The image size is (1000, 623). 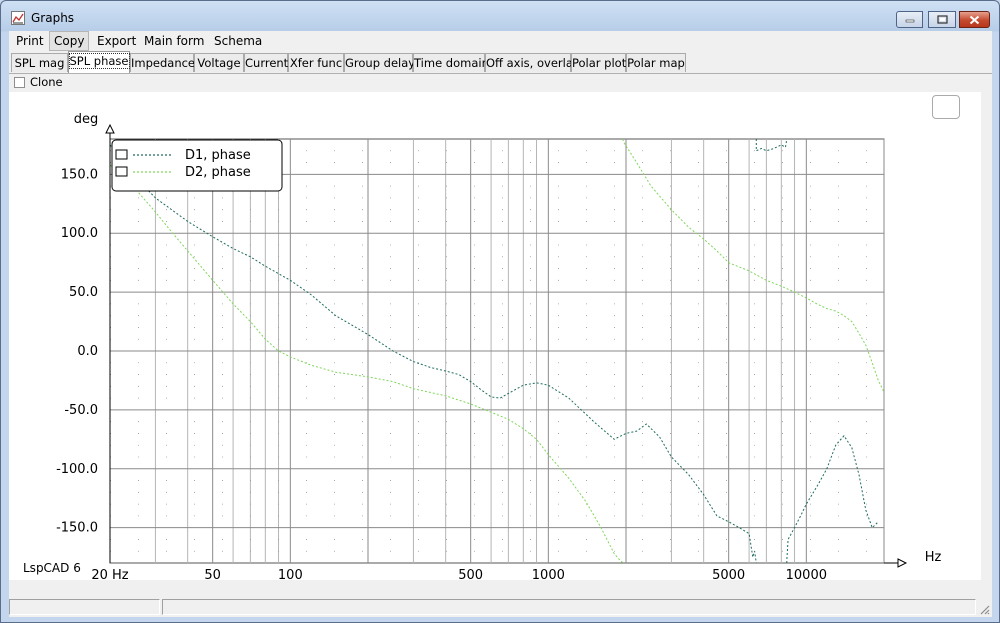 What do you see at coordinates (500, 83) in the screenshot?
I see `clone-row: Clone` at bounding box center [500, 83].